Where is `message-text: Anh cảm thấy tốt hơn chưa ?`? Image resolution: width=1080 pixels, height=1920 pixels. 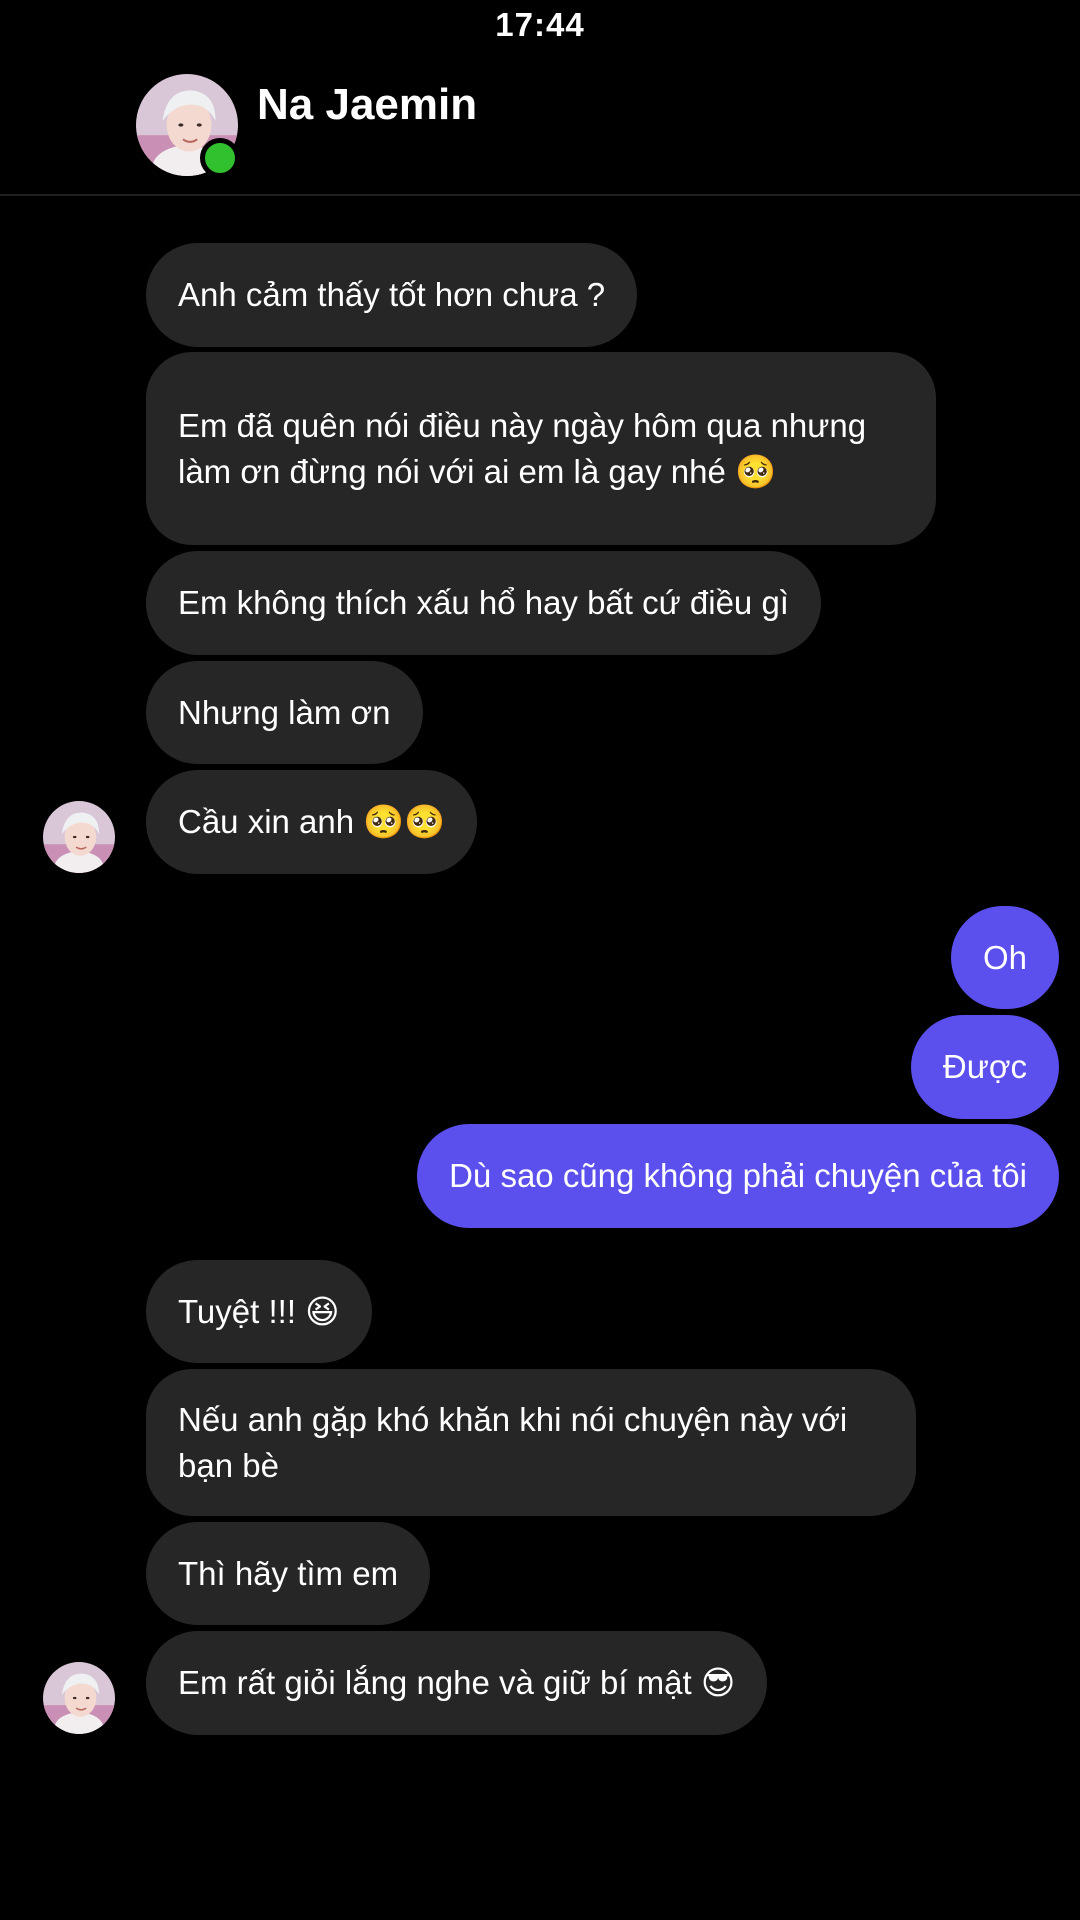 message-text: Anh cảm thấy tốt hơn chưa ? is located at coordinates (392, 294).